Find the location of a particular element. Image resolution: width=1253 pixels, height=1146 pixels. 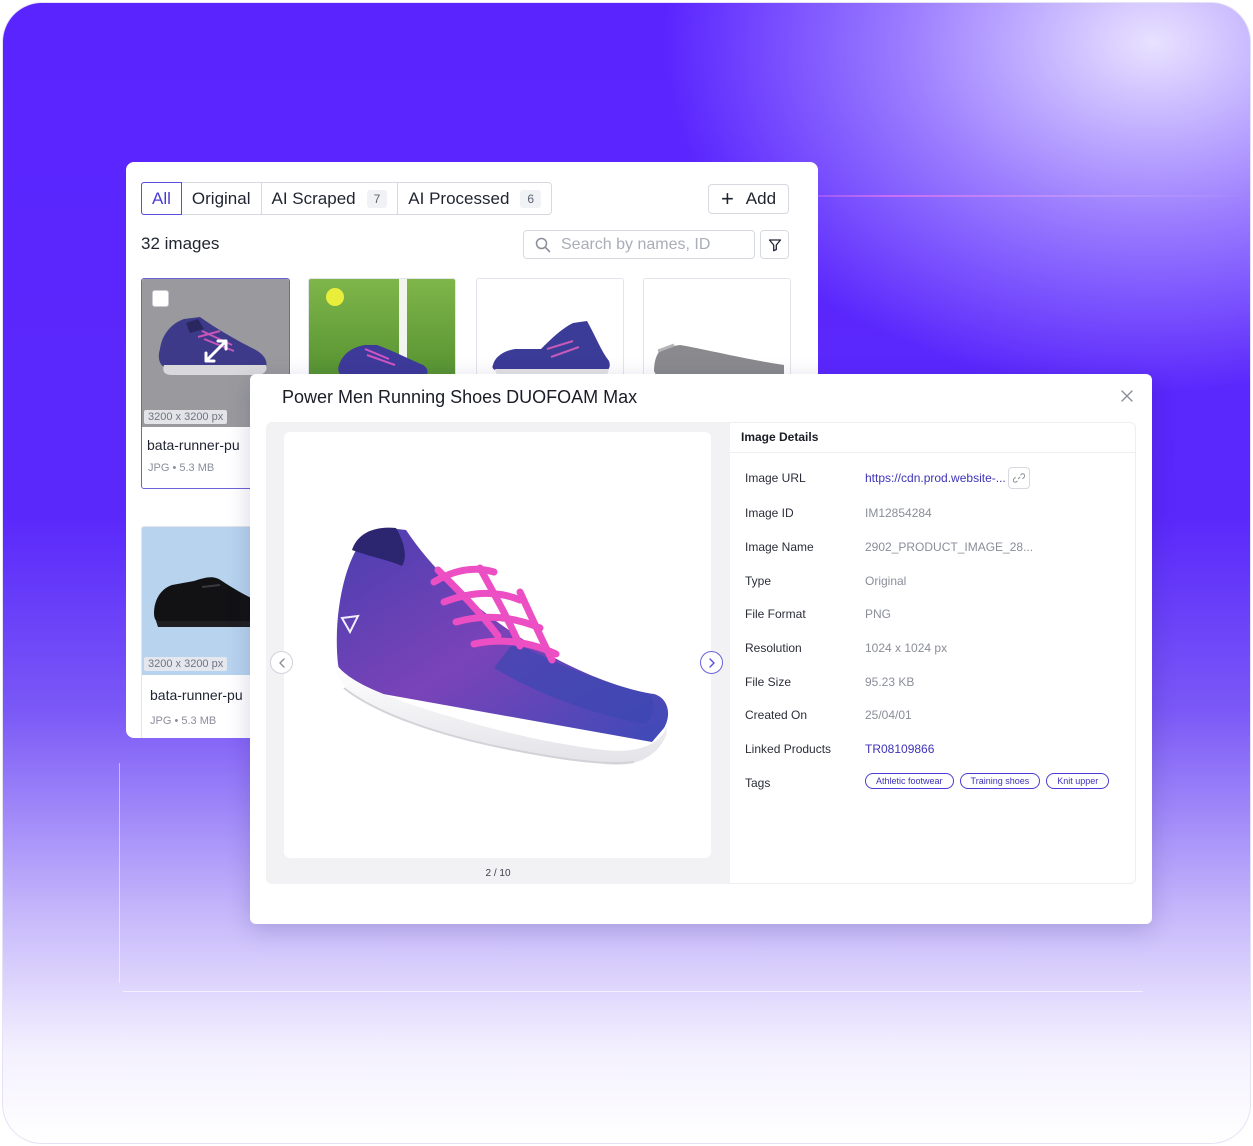

details-heading: Image Details is located at coordinates (932, 438).